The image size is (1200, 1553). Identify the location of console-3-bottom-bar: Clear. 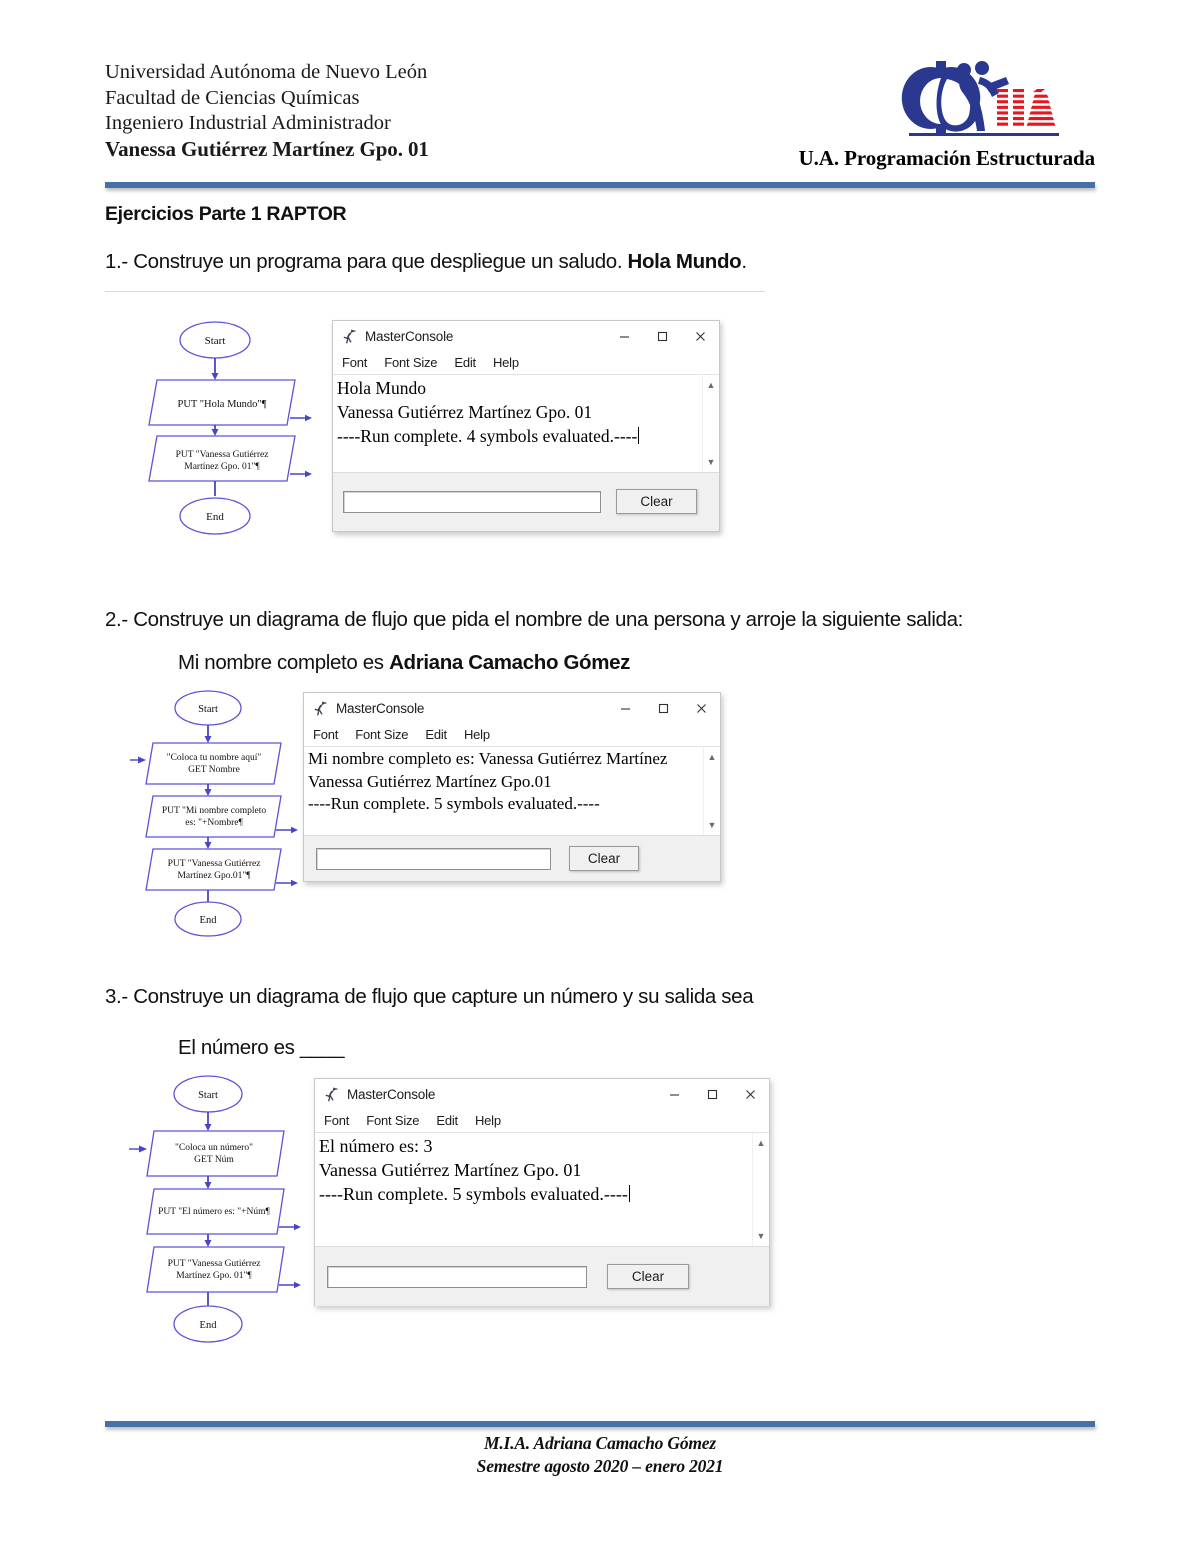
(542, 1276).